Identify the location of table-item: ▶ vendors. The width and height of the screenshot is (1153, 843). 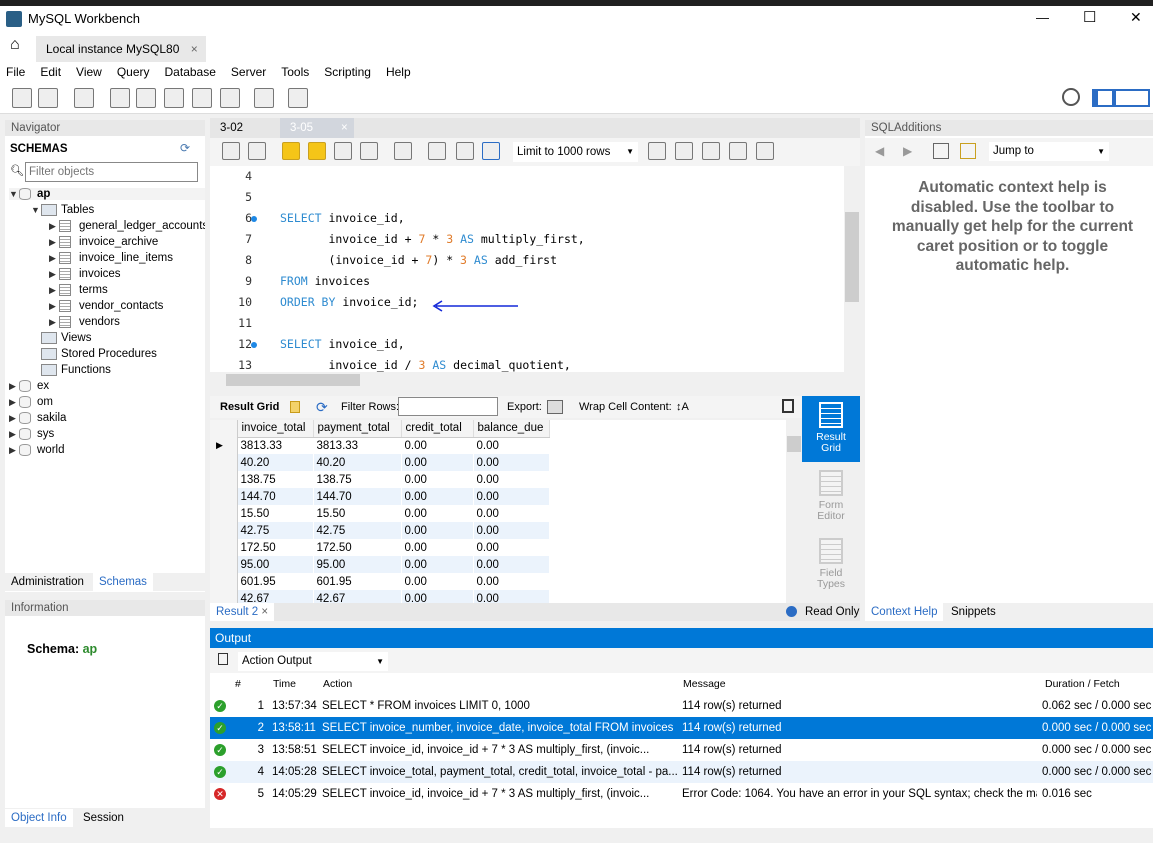
(127, 322).